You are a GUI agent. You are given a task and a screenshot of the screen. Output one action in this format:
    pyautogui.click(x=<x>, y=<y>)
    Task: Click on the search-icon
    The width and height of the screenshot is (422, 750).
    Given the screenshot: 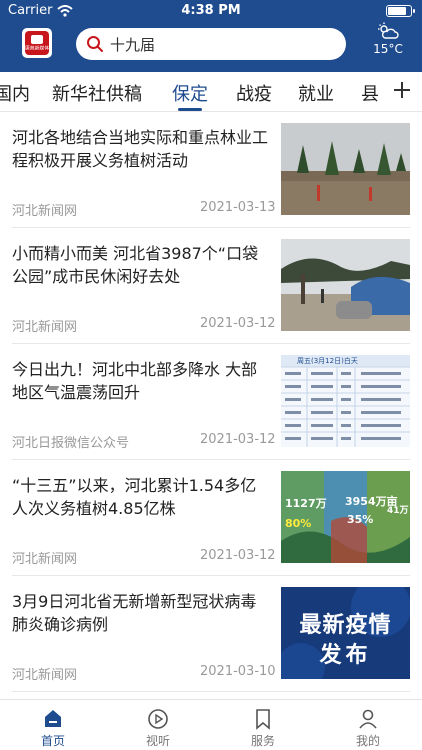 What is the action you would take?
    pyautogui.click(x=95, y=44)
    